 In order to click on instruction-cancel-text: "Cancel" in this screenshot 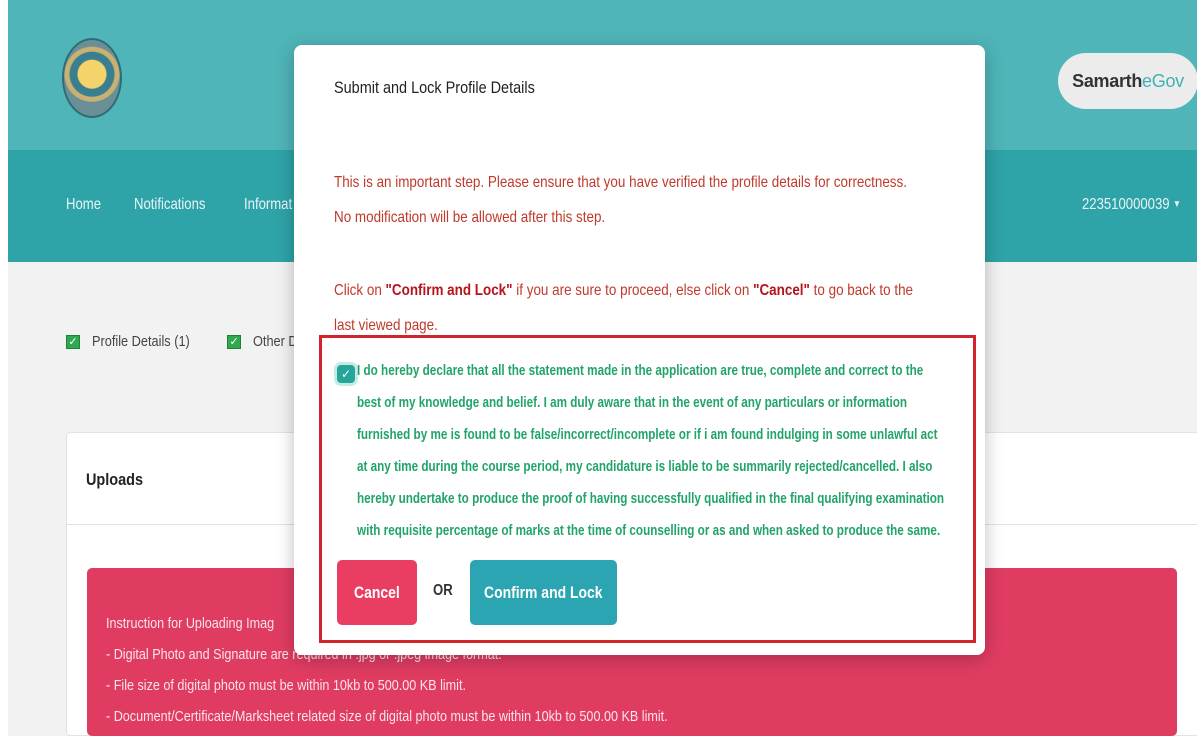, I will do `click(781, 290)`.